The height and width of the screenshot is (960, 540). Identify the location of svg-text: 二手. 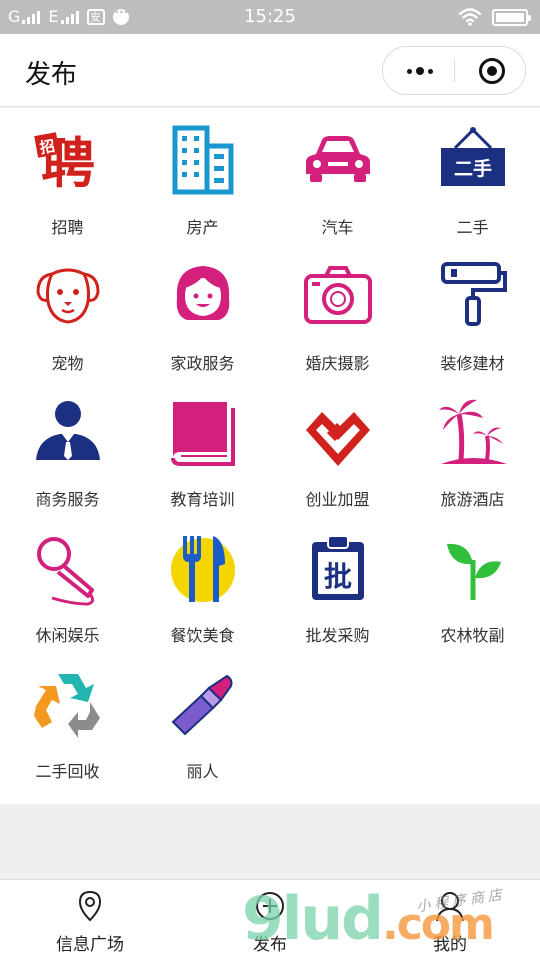
(473, 168).